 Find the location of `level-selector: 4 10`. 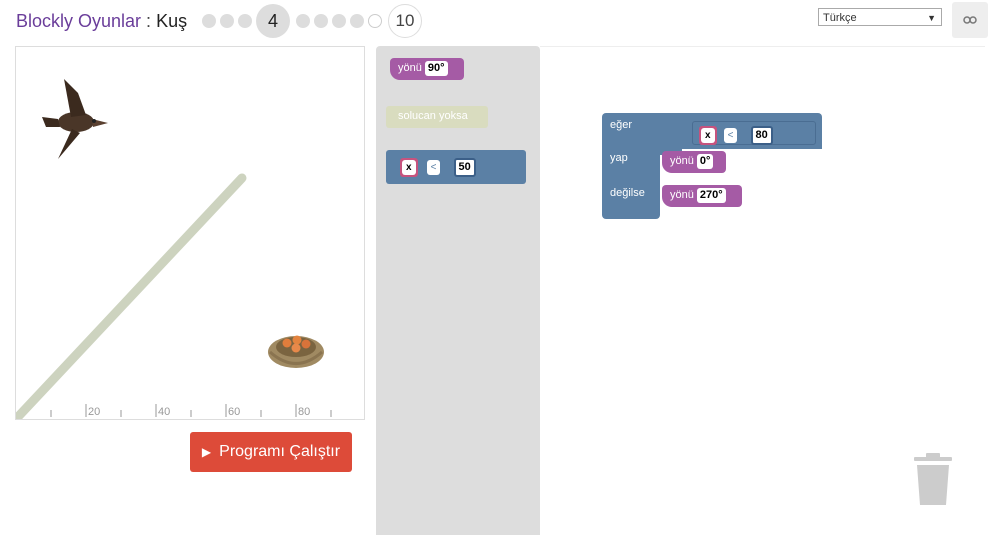

level-selector: 4 10 is located at coordinates (312, 21).